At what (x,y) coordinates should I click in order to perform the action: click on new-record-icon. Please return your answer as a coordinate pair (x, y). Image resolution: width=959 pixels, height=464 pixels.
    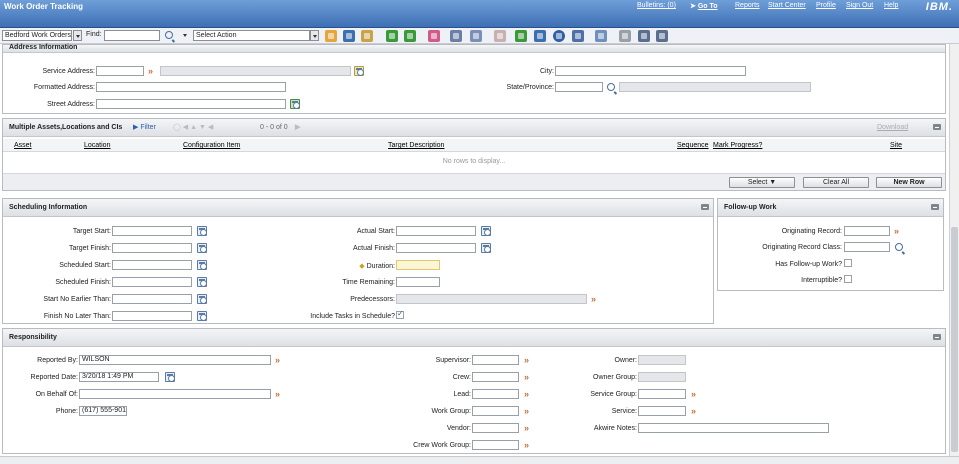
    Looking at the image, I should click on (331, 36).